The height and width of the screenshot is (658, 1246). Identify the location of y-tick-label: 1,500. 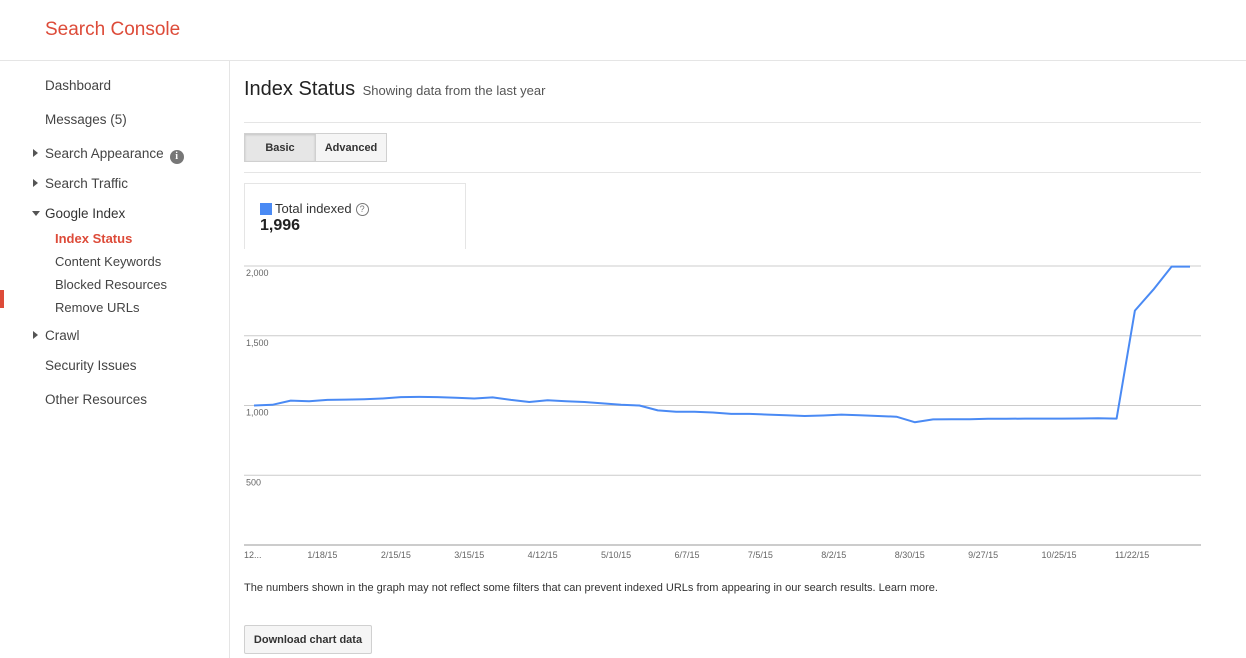
(257, 343).